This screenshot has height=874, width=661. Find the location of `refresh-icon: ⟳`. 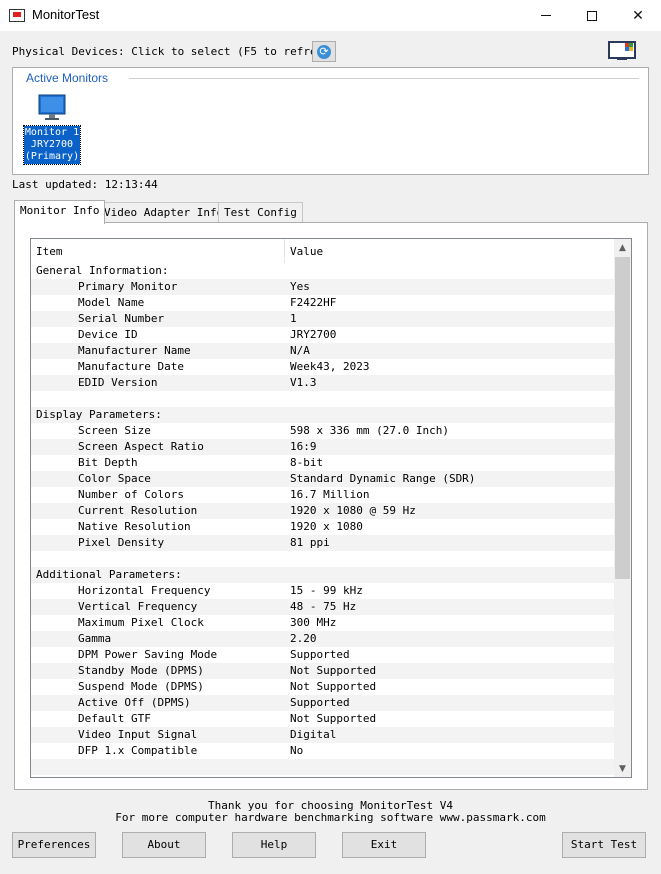

refresh-icon: ⟳ is located at coordinates (324, 51).